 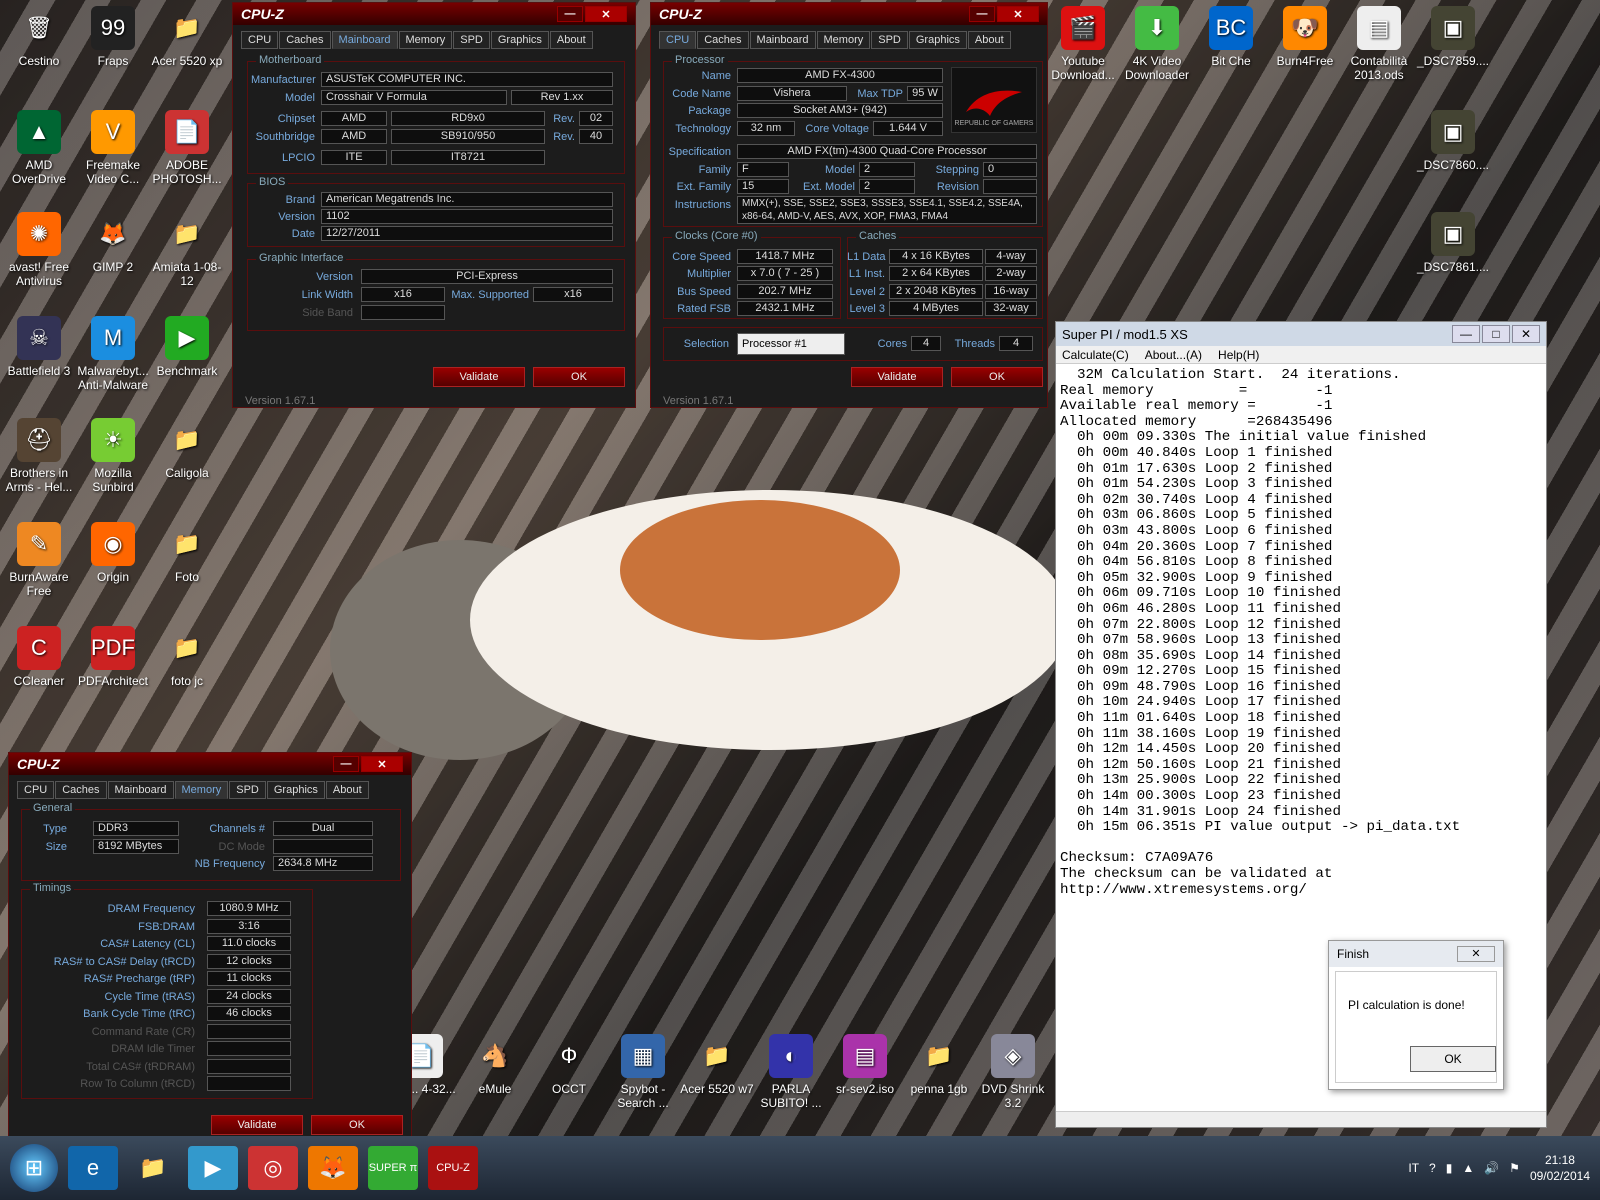 I want to click on desktop-icon: ▤ Contabilità 2013.ods, so click(x=1379, y=44).